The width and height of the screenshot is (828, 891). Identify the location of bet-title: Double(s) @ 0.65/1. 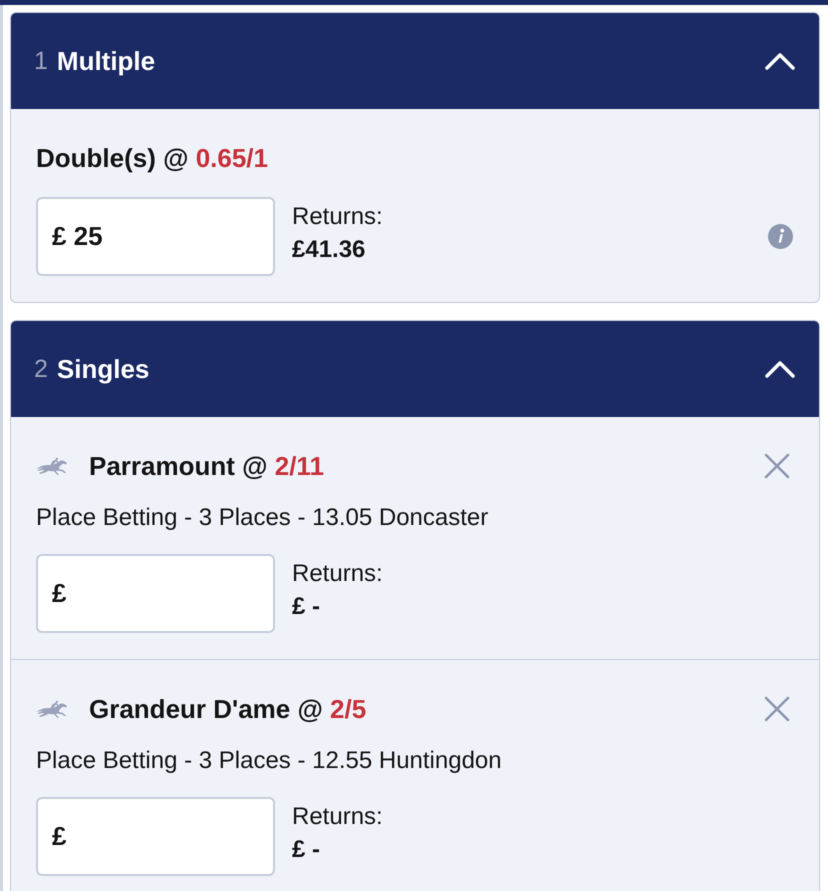
(152, 158).